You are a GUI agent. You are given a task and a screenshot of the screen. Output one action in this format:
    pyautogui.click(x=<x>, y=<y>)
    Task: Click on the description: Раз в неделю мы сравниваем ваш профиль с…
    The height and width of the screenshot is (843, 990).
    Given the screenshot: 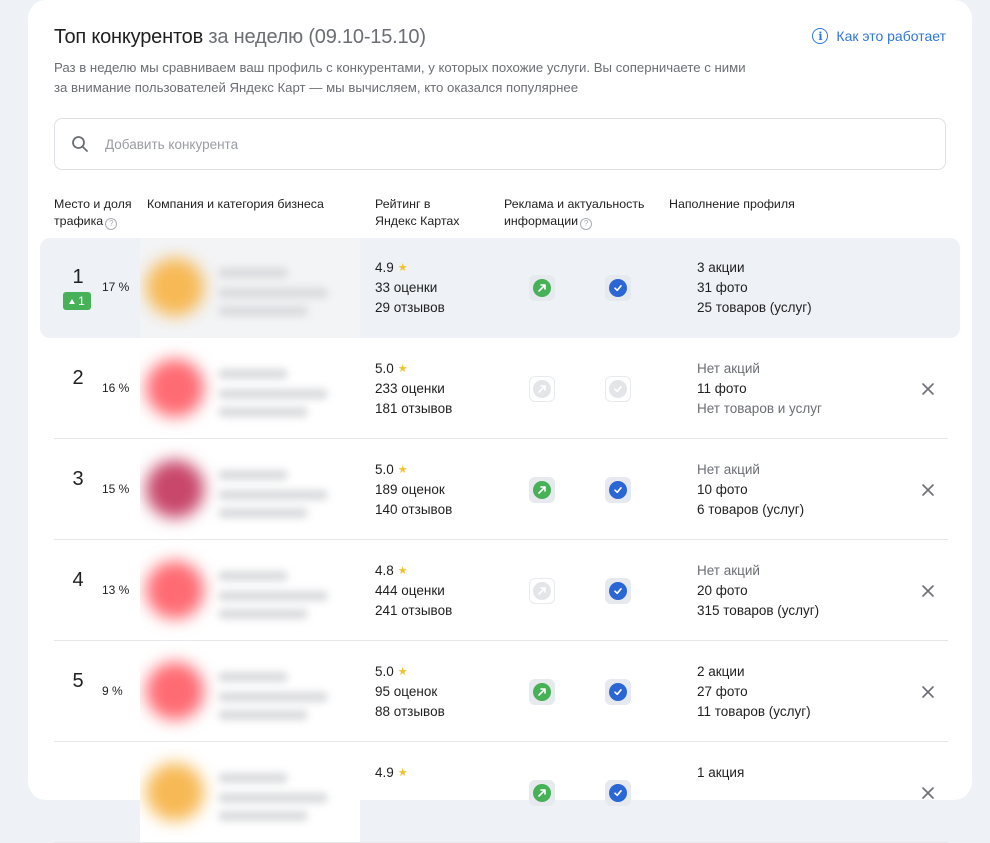 What is the action you would take?
    pyautogui.click(x=400, y=77)
    